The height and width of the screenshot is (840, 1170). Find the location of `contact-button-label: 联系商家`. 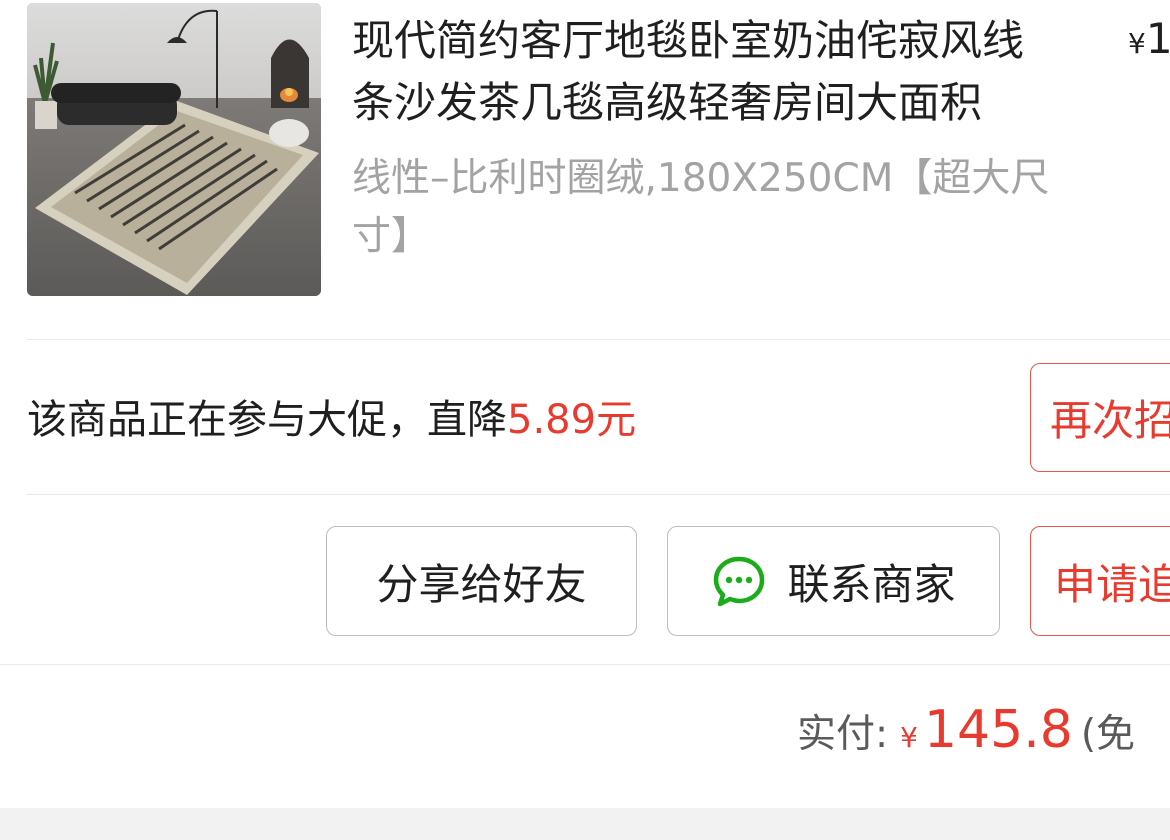

contact-button-label: 联系商家 is located at coordinates (871, 584).